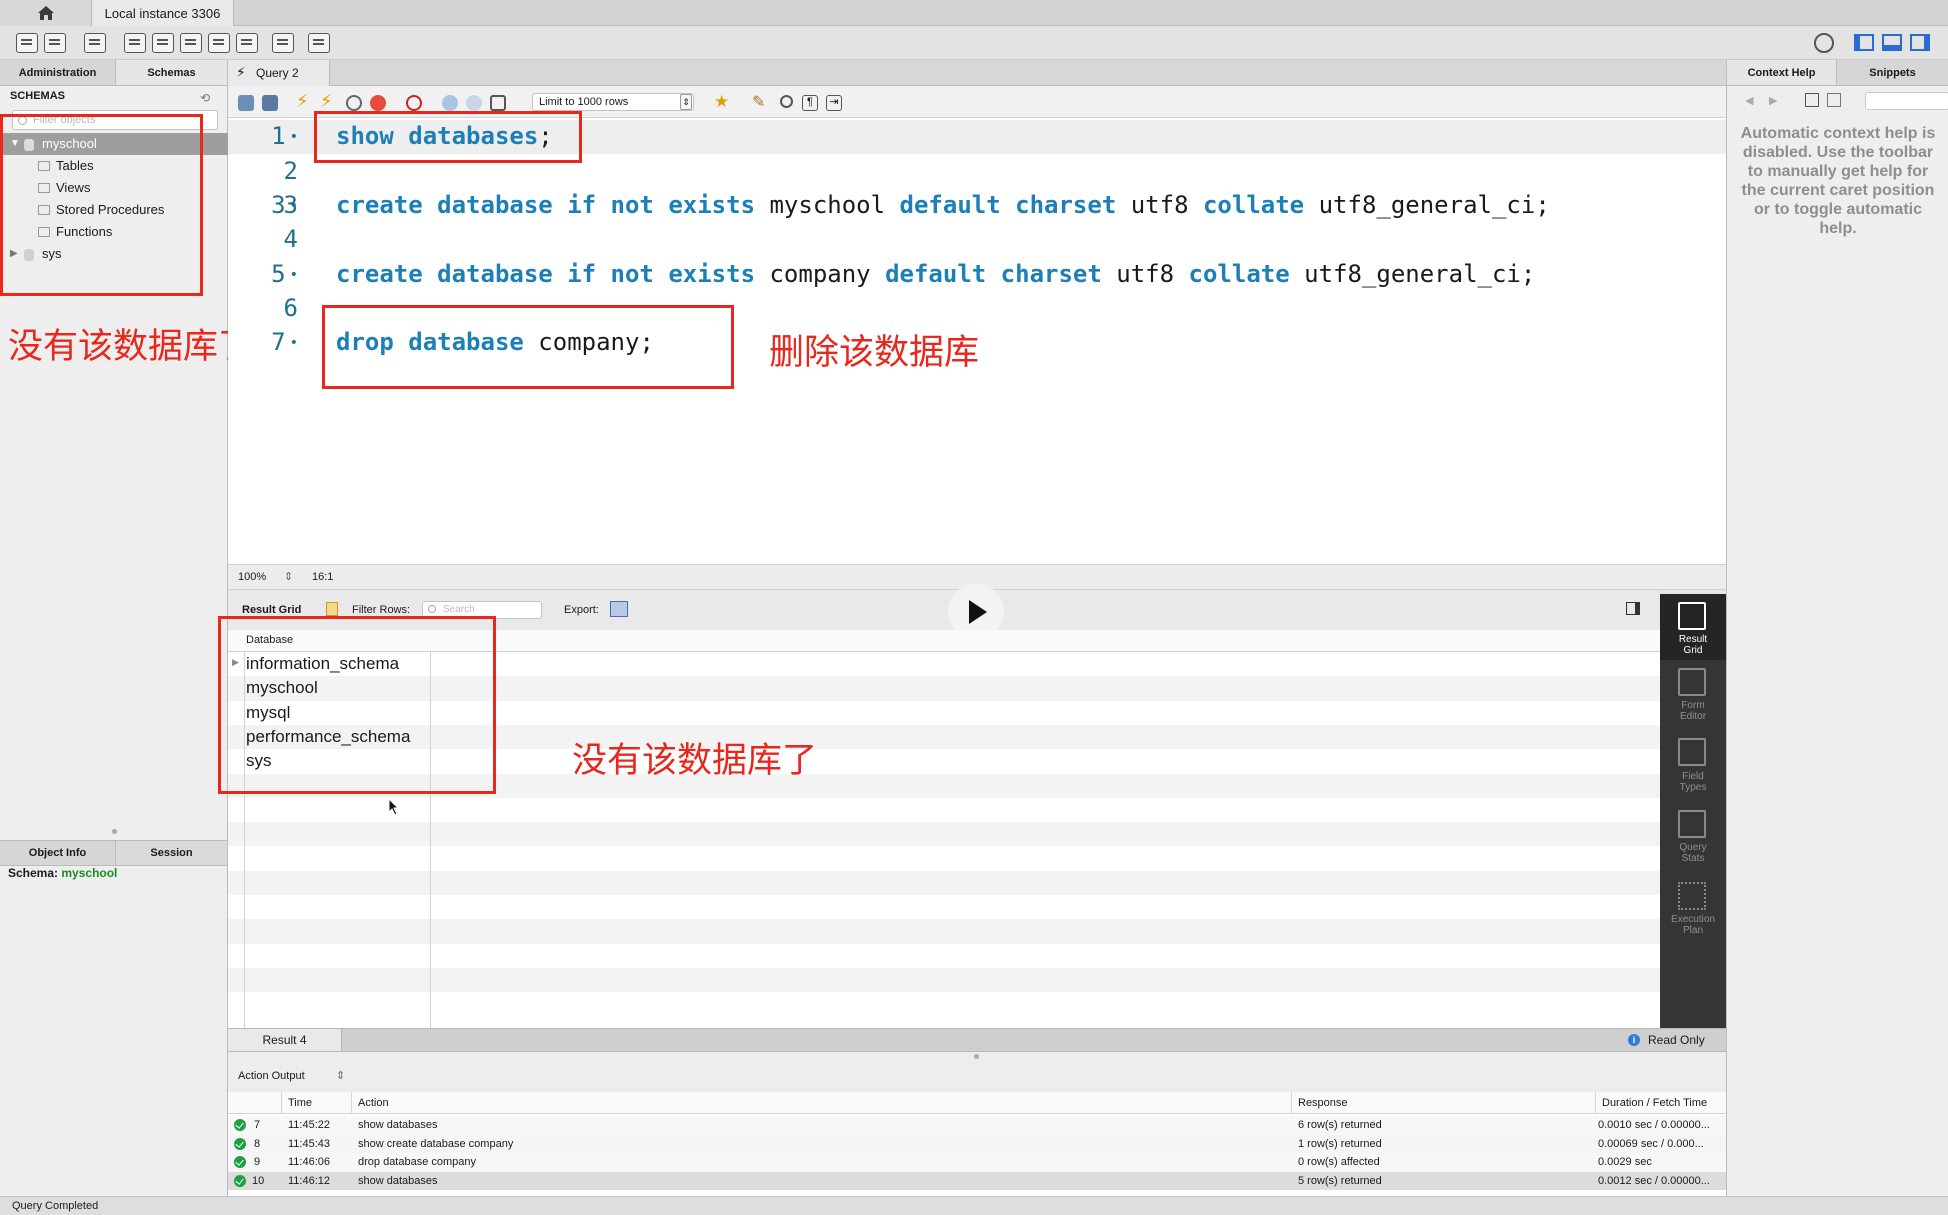  Describe the element at coordinates (498, 103) in the screenshot. I see `autocommit-icon` at that location.